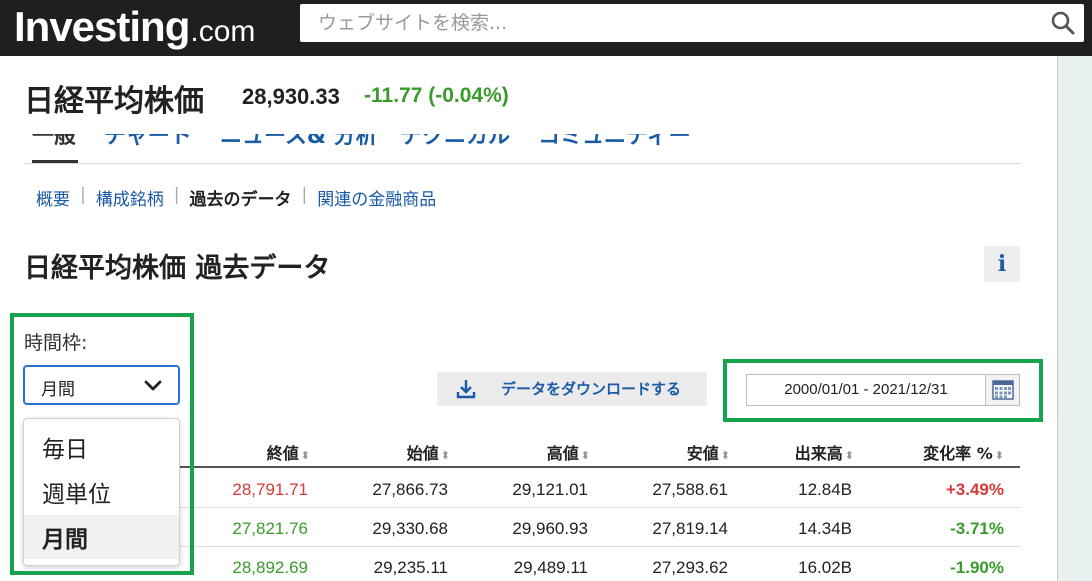  What do you see at coordinates (270, 528) in the screenshot?
I see `cell-close: 27,821.76` at bounding box center [270, 528].